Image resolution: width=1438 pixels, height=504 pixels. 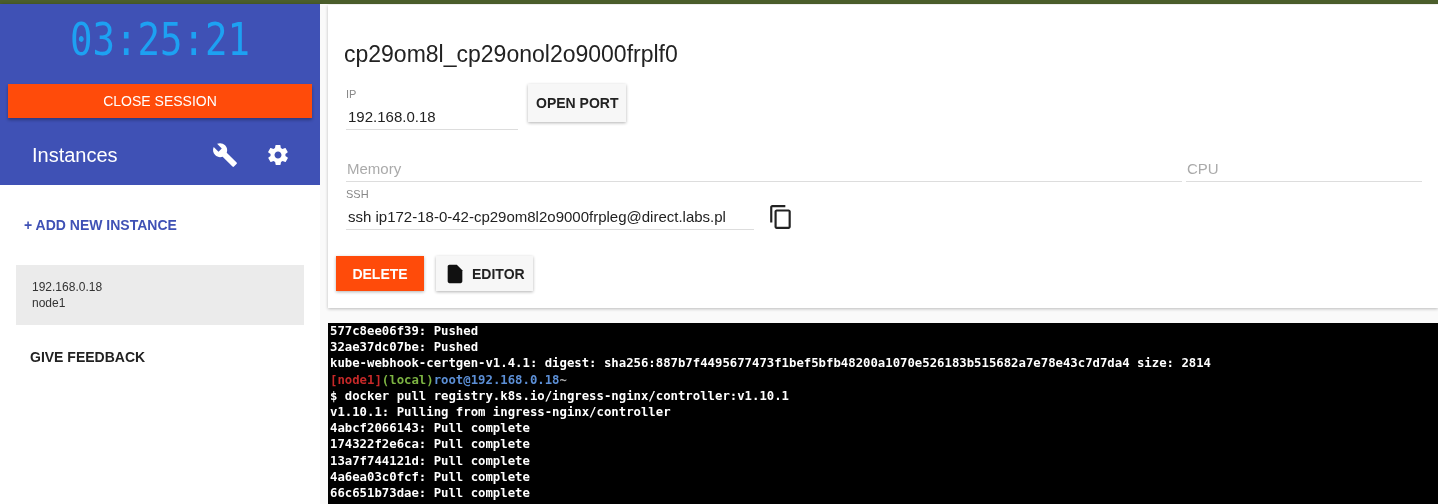 What do you see at coordinates (500, 412) in the screenshot?
I see `terminal-line: v1.10.1: Pulling from ingress-nginx/controller` at bounding box center [500, 412].